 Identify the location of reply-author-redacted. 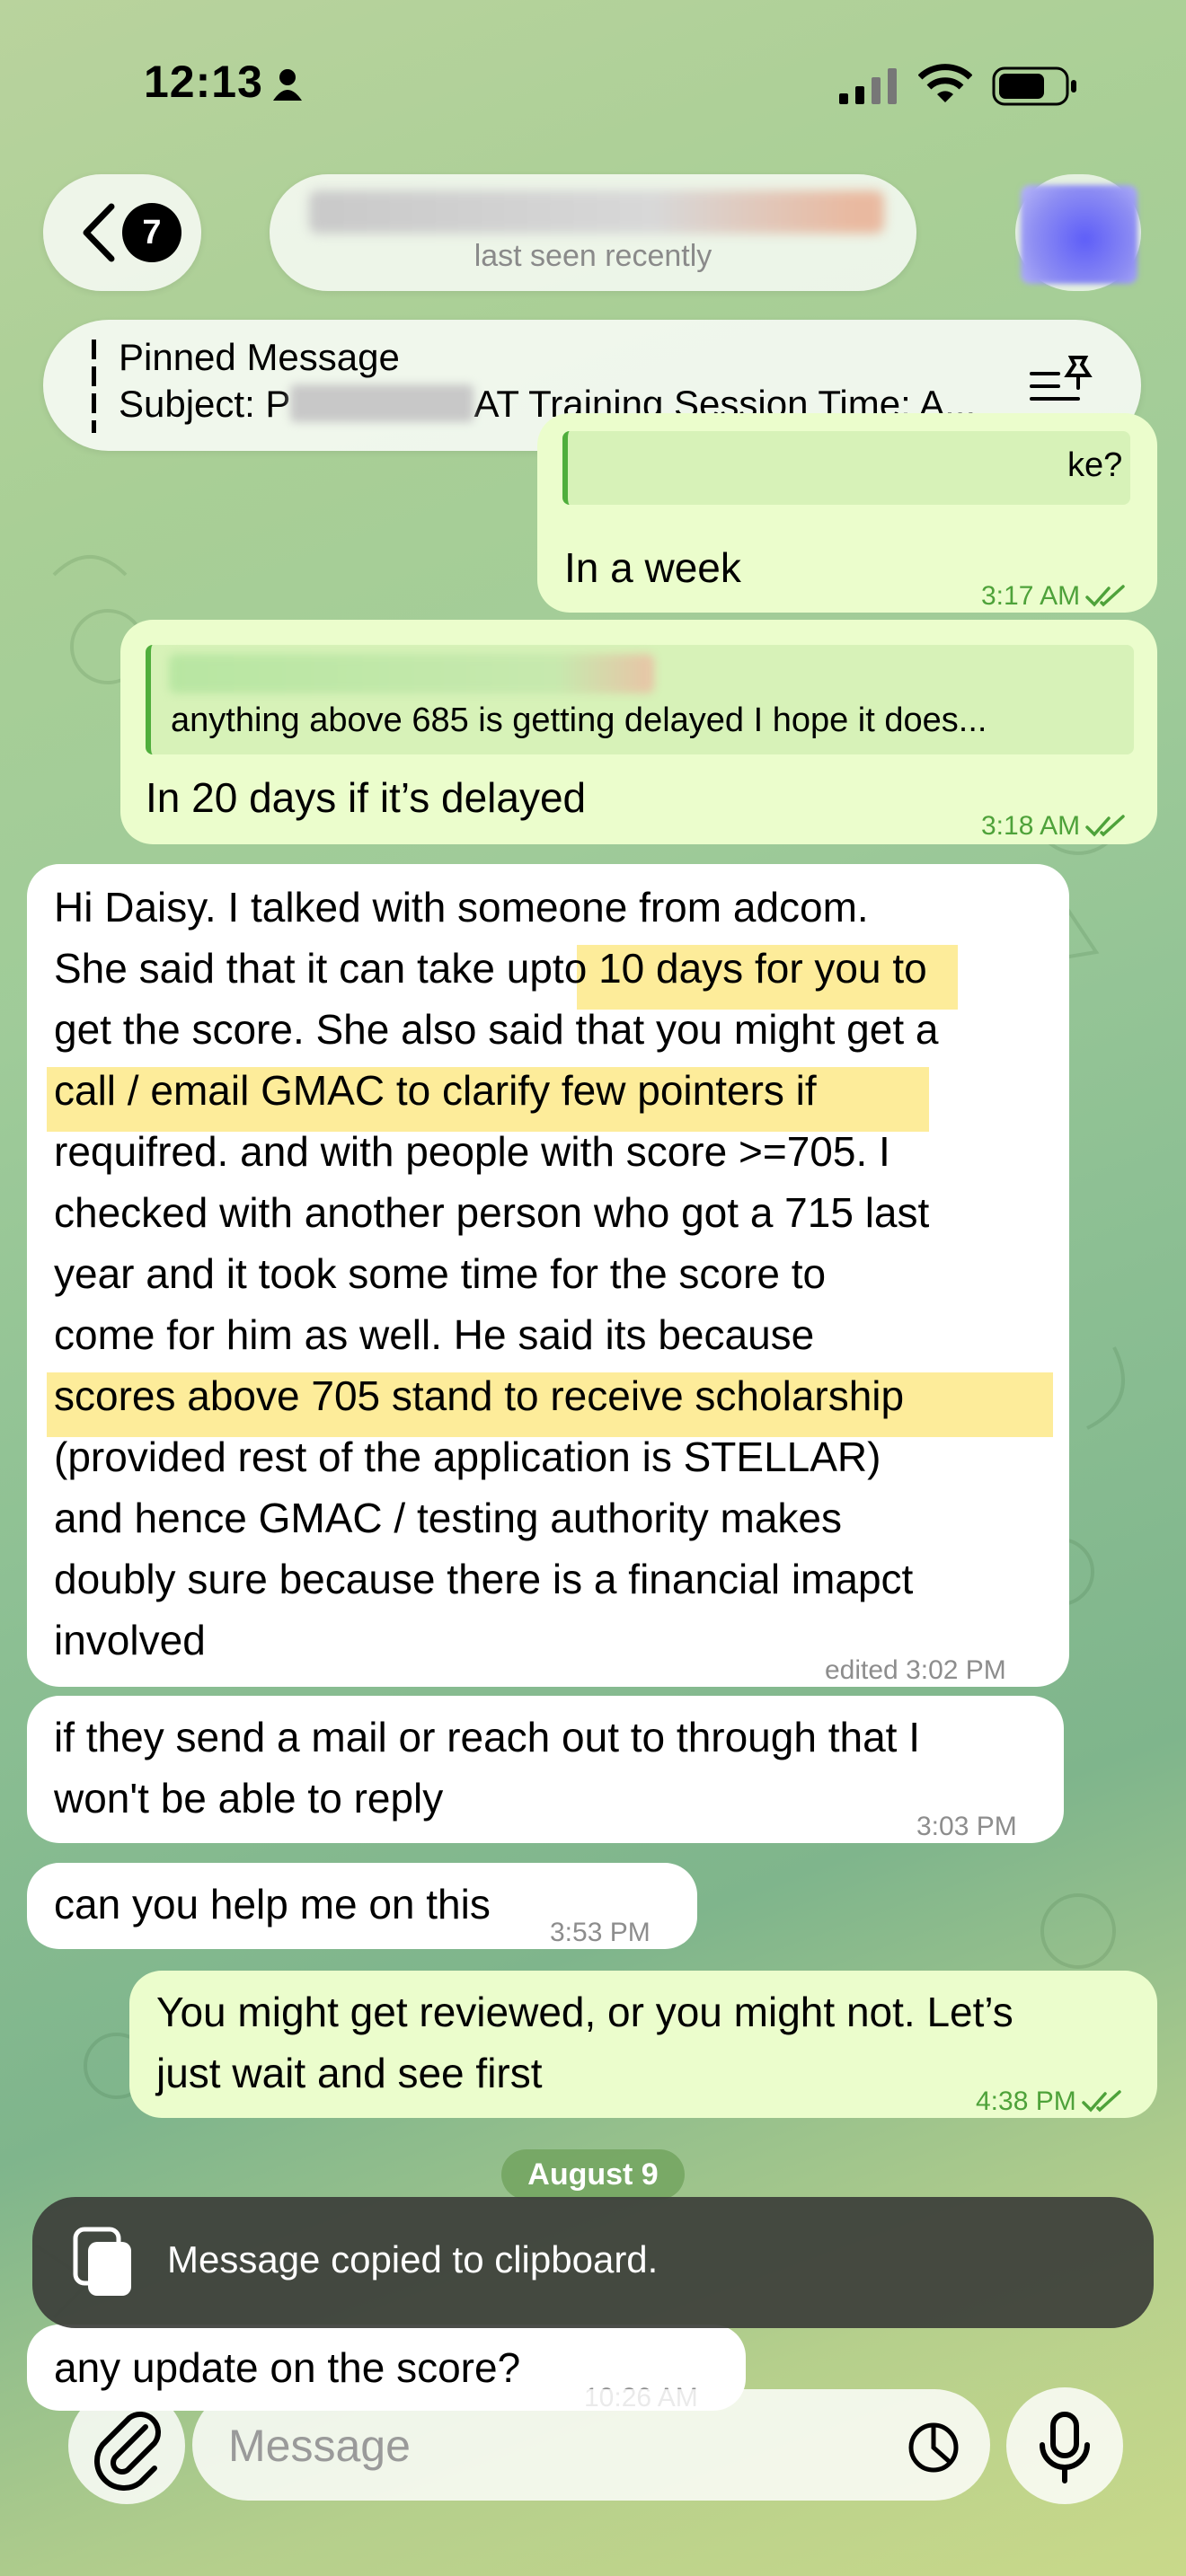
(411, 673).